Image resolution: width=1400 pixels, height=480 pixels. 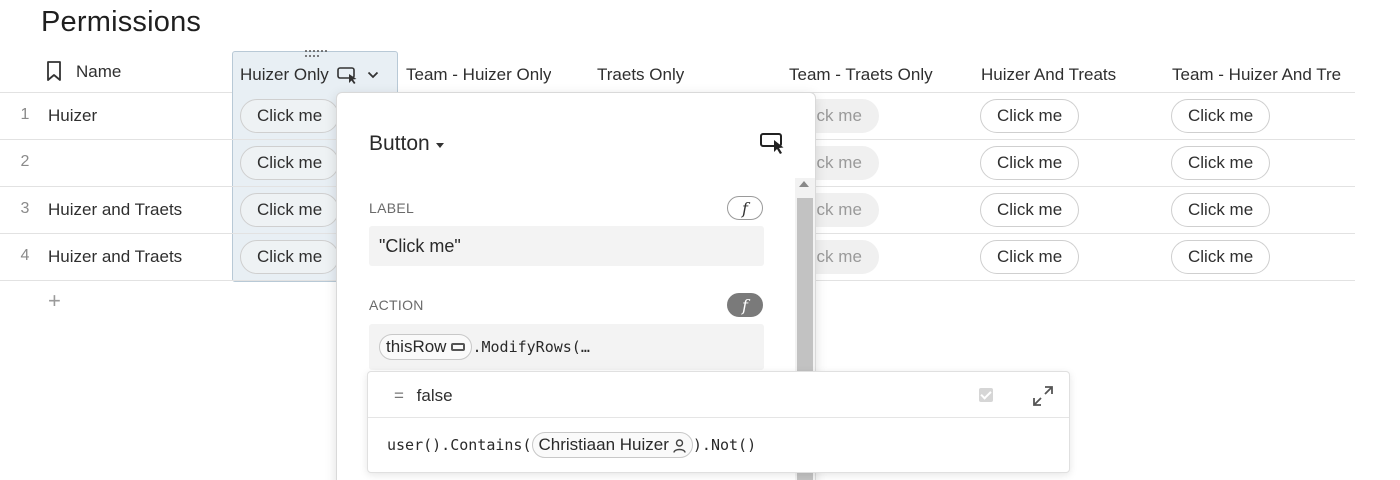 What do you see at coordinates (392, 208) in the screenshot?
I see `label-section-heading: LABEL` at bounding box center [392, 208].